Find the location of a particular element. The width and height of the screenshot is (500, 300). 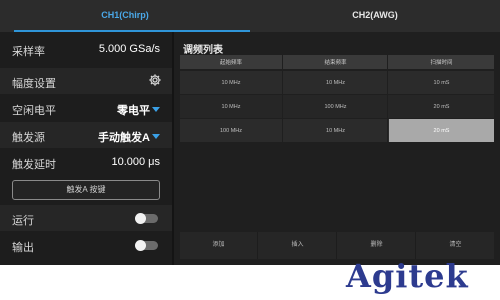

table-header-row: 起始频率 结束频率 扫描时间 is located at coordinates (337, 62).